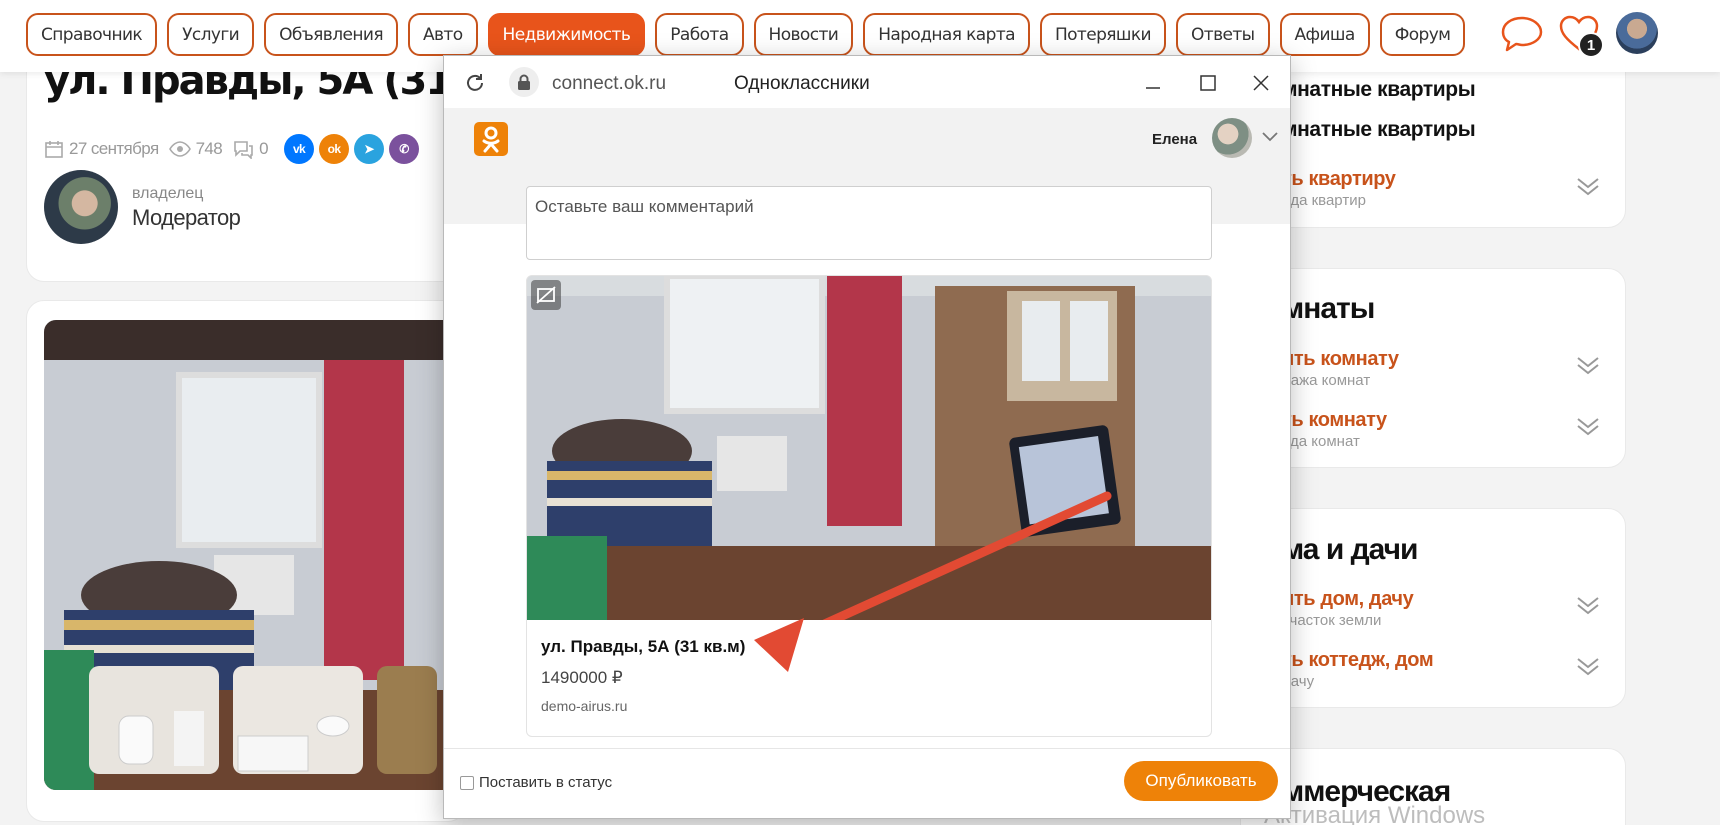 This screenshot has width=1720, height=825. Describe the element at coordinates (264, 148) in the screenshot. I see `listing-comments-count: 0` at that location.